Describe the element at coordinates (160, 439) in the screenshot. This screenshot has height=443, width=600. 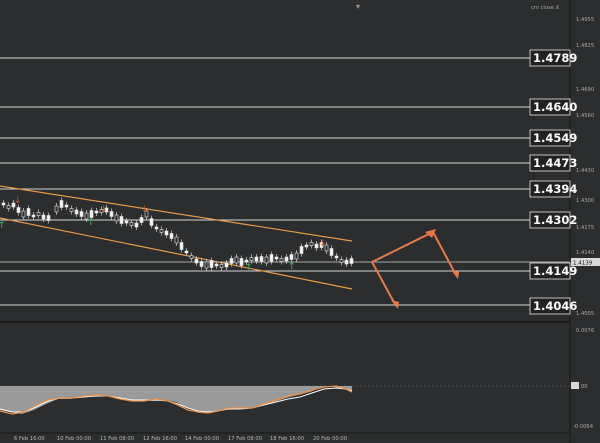
I see `time-tick: 12 Feb 16:00` at that location.